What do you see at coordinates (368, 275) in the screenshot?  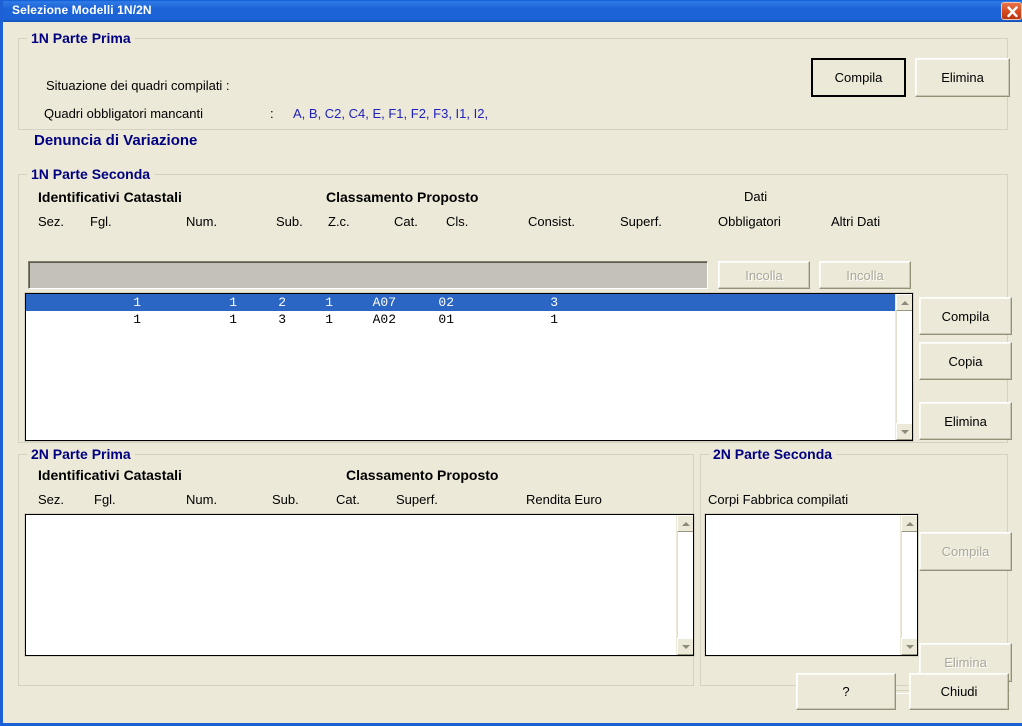 I see `paste-target-input` at bounding box center [368, 275].